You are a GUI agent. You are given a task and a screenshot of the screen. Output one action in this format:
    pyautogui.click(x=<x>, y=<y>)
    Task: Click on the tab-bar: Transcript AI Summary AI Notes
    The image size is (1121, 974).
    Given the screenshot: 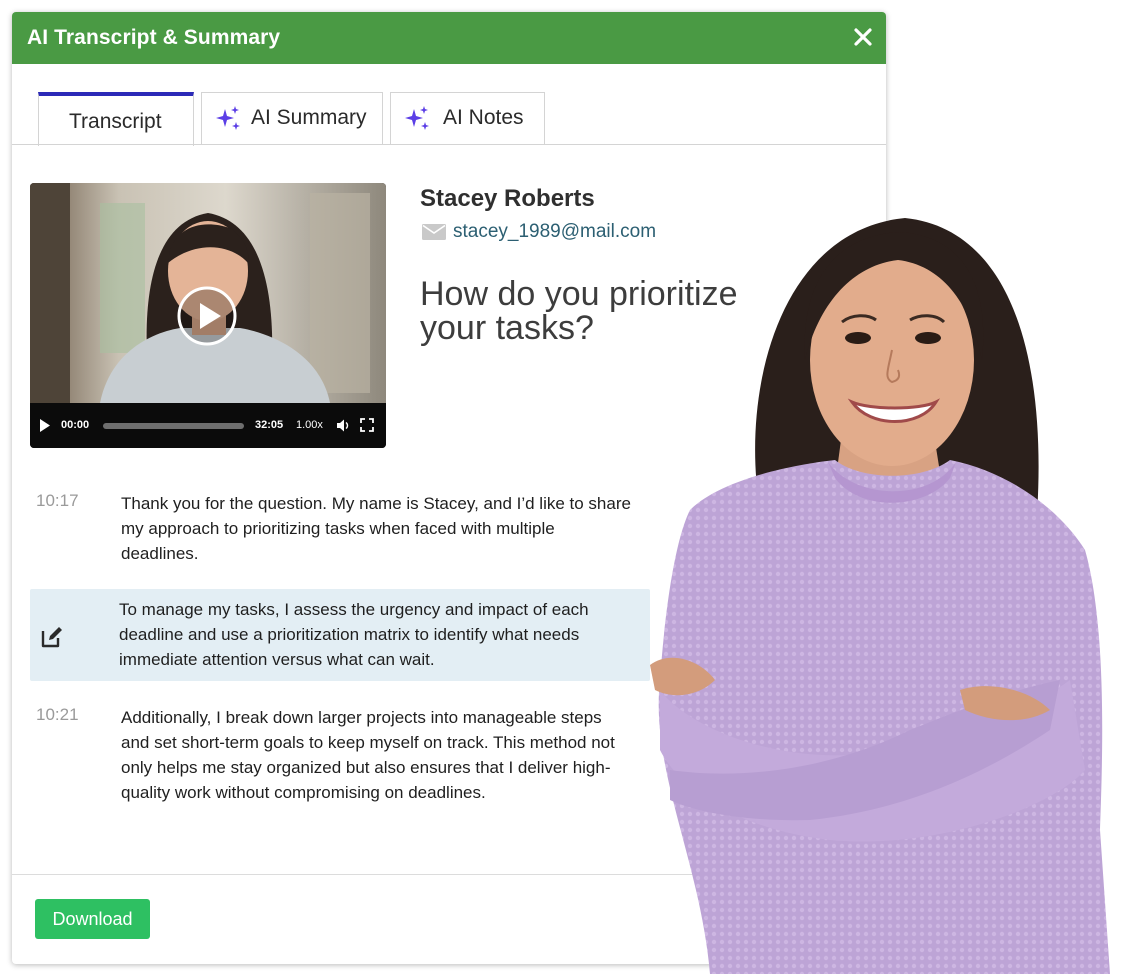 What is the action you would take?
    pyautogui.click(x=449, y=105)
    